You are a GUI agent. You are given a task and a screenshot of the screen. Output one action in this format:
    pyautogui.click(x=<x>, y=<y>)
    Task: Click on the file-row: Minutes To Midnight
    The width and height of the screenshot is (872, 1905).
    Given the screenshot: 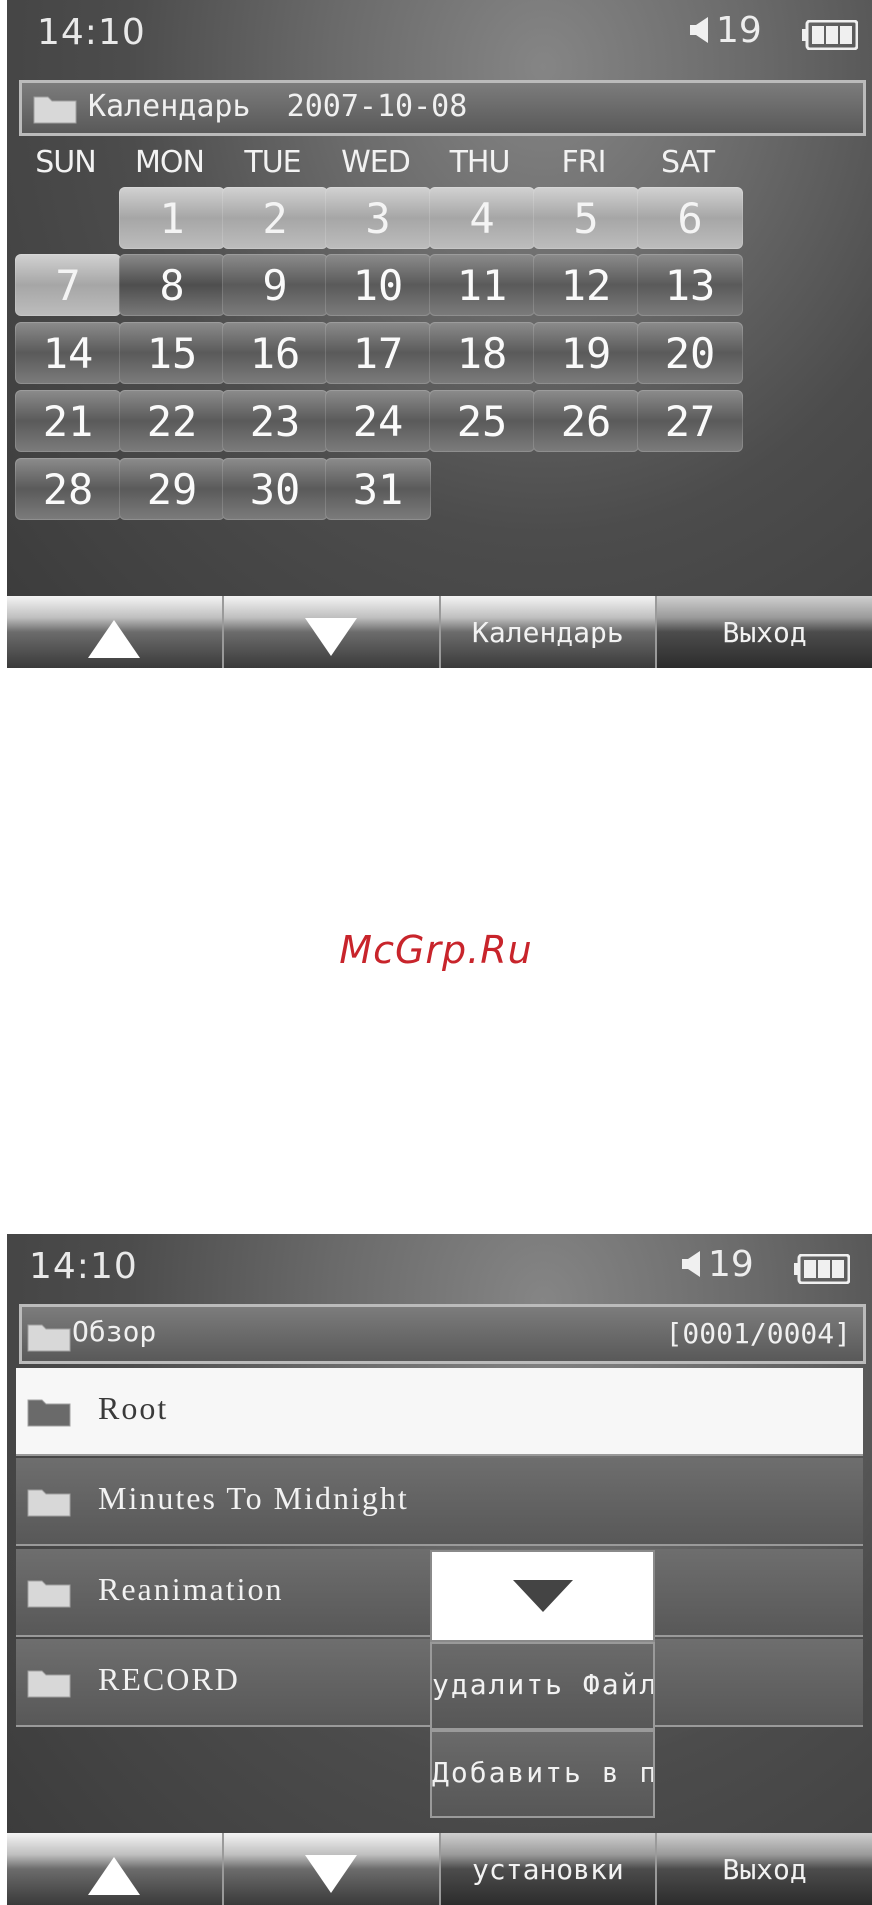 What is the action you would take?
    pyautogui.click(x=439, y=1502)
    